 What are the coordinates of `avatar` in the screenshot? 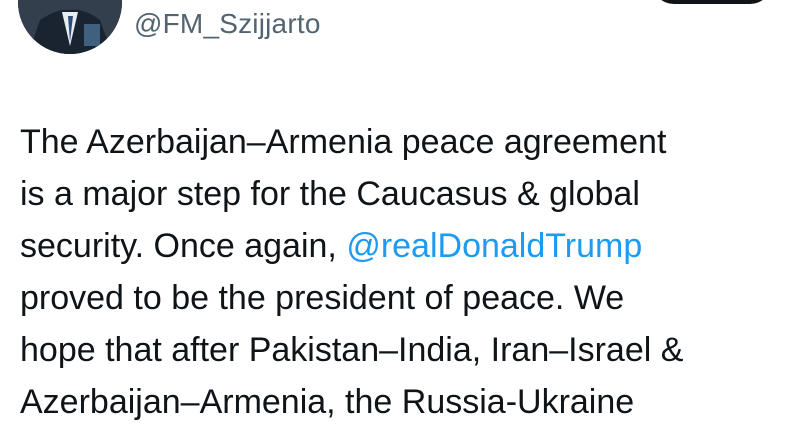 It's located at (70, 27).